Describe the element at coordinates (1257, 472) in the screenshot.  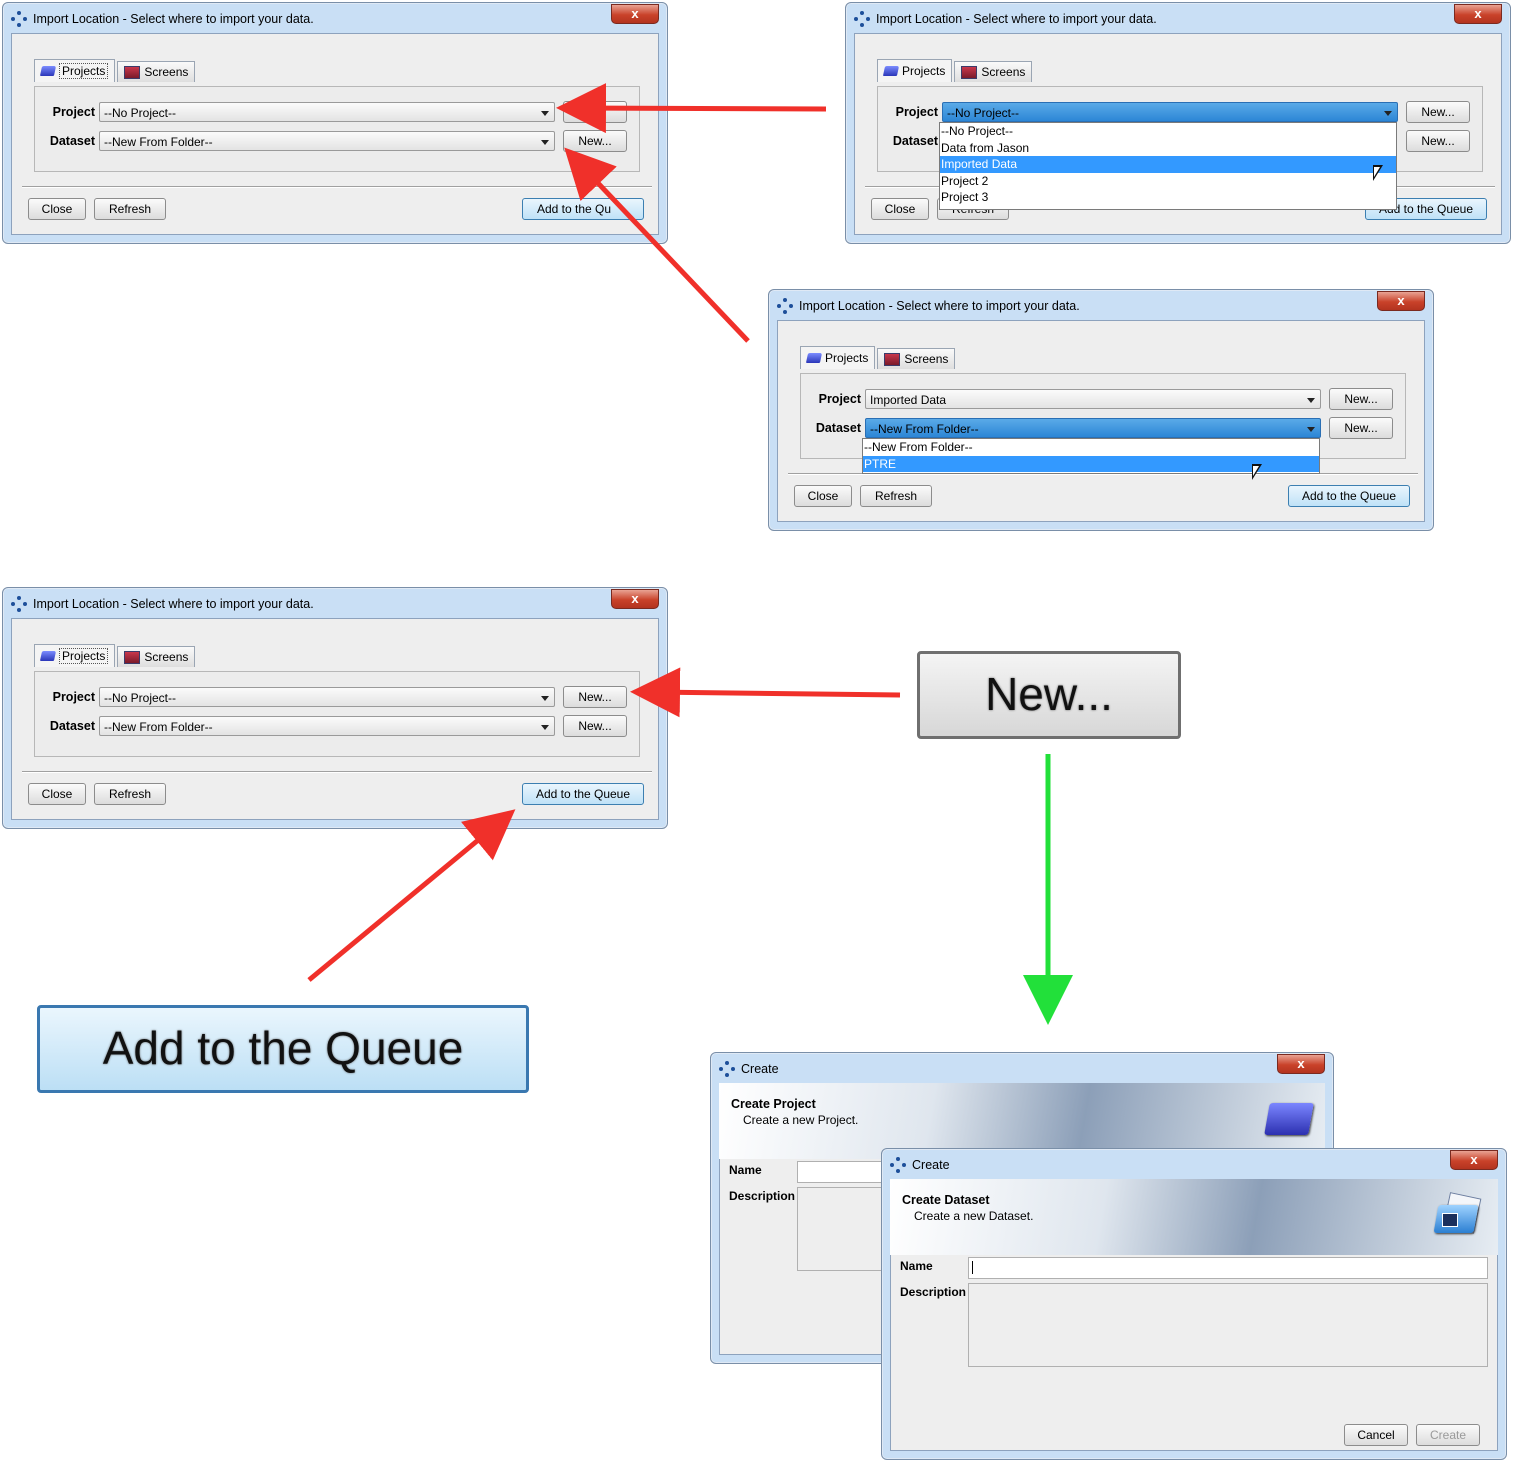
I see `mouse-cursor-icon` at that location.